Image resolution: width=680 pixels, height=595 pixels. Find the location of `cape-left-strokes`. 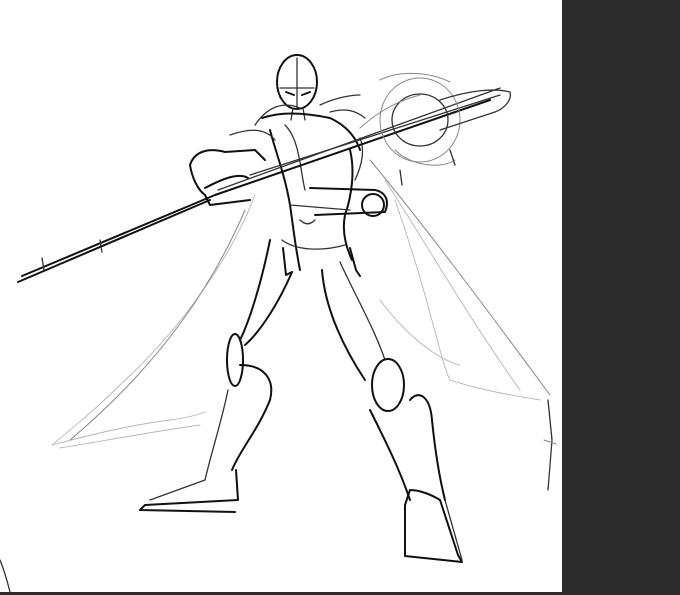

cape-left-strokes is located at coordinates (153, 321).